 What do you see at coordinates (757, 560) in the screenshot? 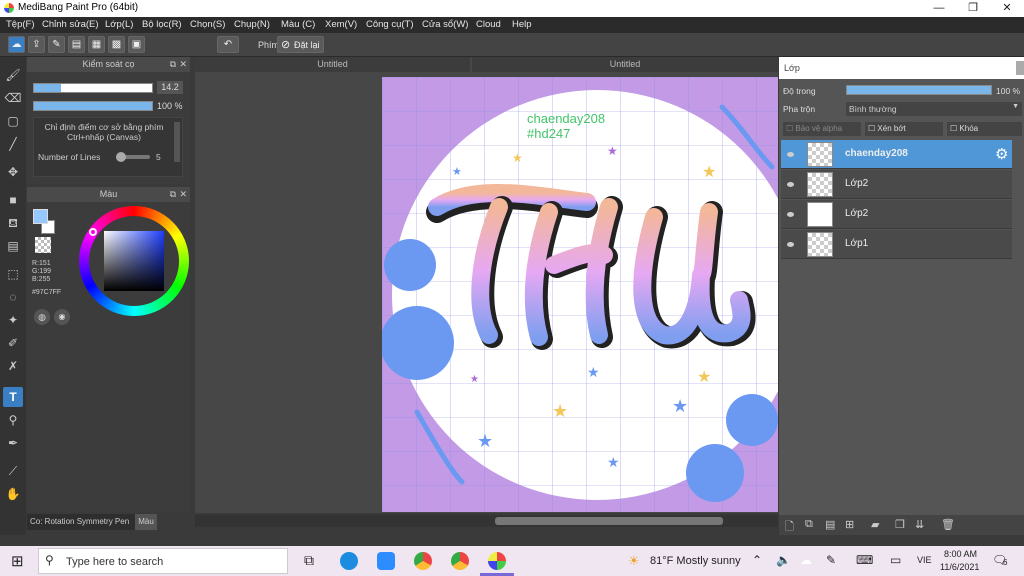
I see `chevron-up-icon: ⌃` at bounding box center [757, 560].